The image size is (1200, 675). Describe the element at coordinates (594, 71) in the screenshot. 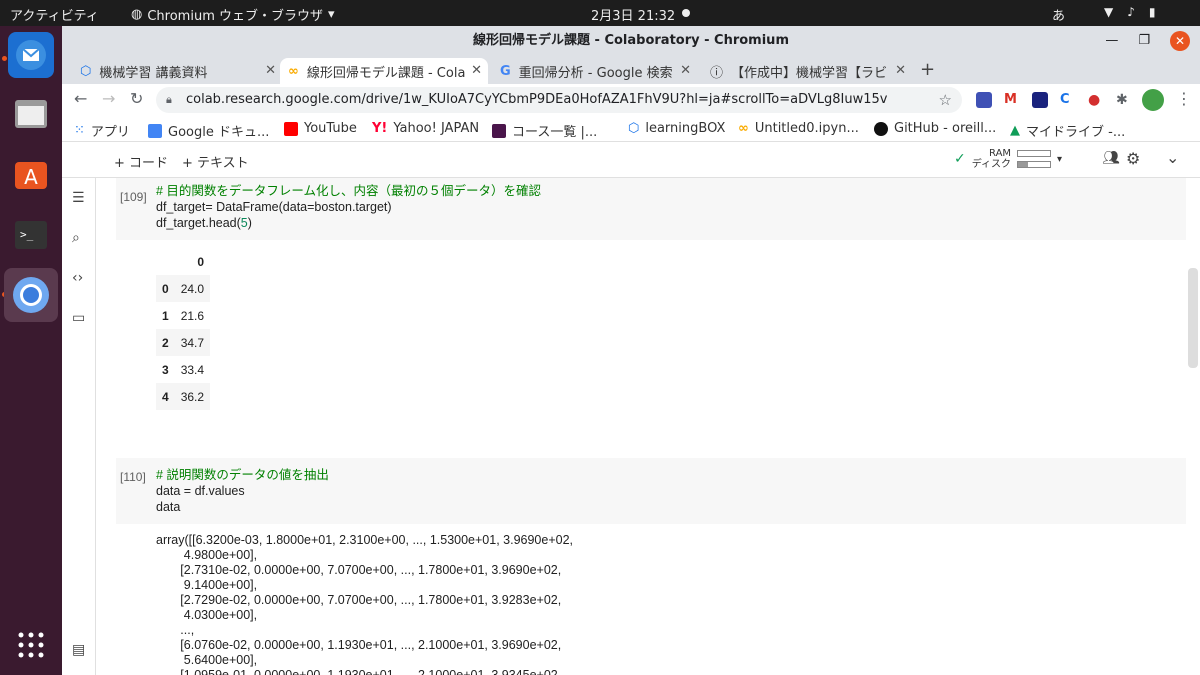

I see `tab-google-search: G 重回帰分析 - Google 検索 ✕` at that location.